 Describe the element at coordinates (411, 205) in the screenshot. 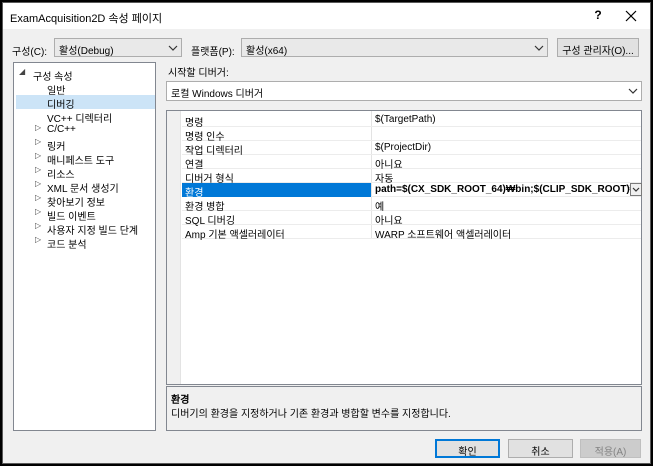

I see `property-row: 환경 병합 예` at that location.